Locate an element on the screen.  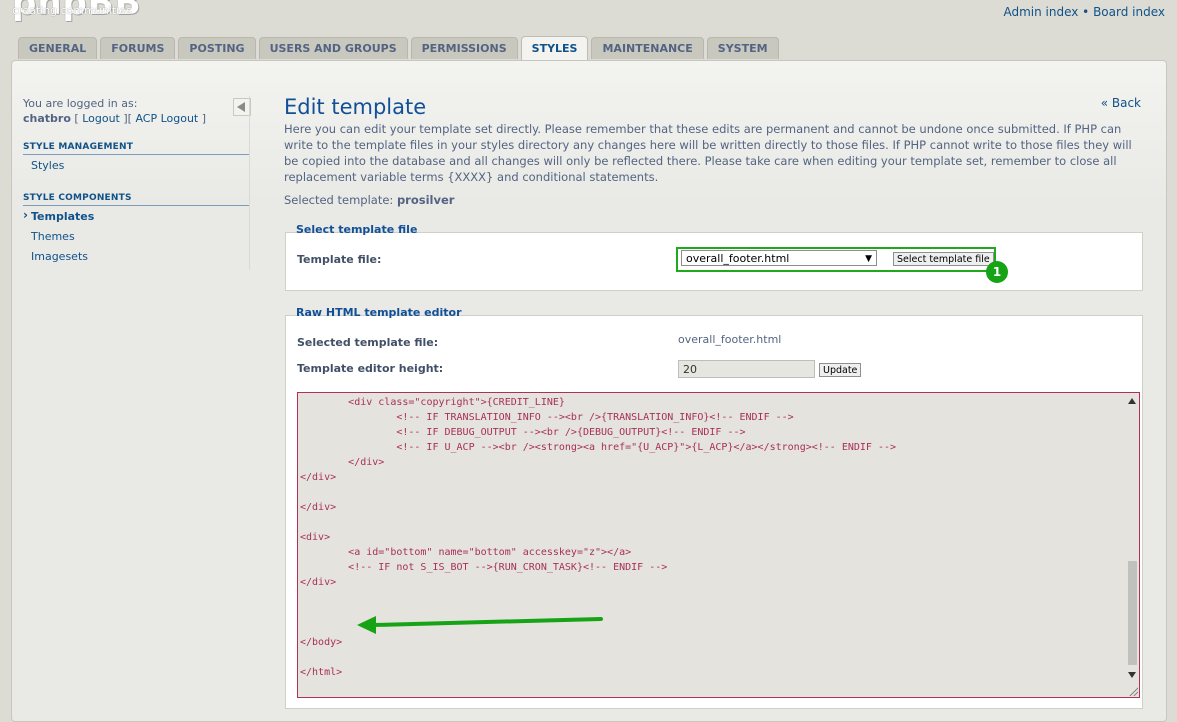
update-button: Update is located at coordinates (840, 370).